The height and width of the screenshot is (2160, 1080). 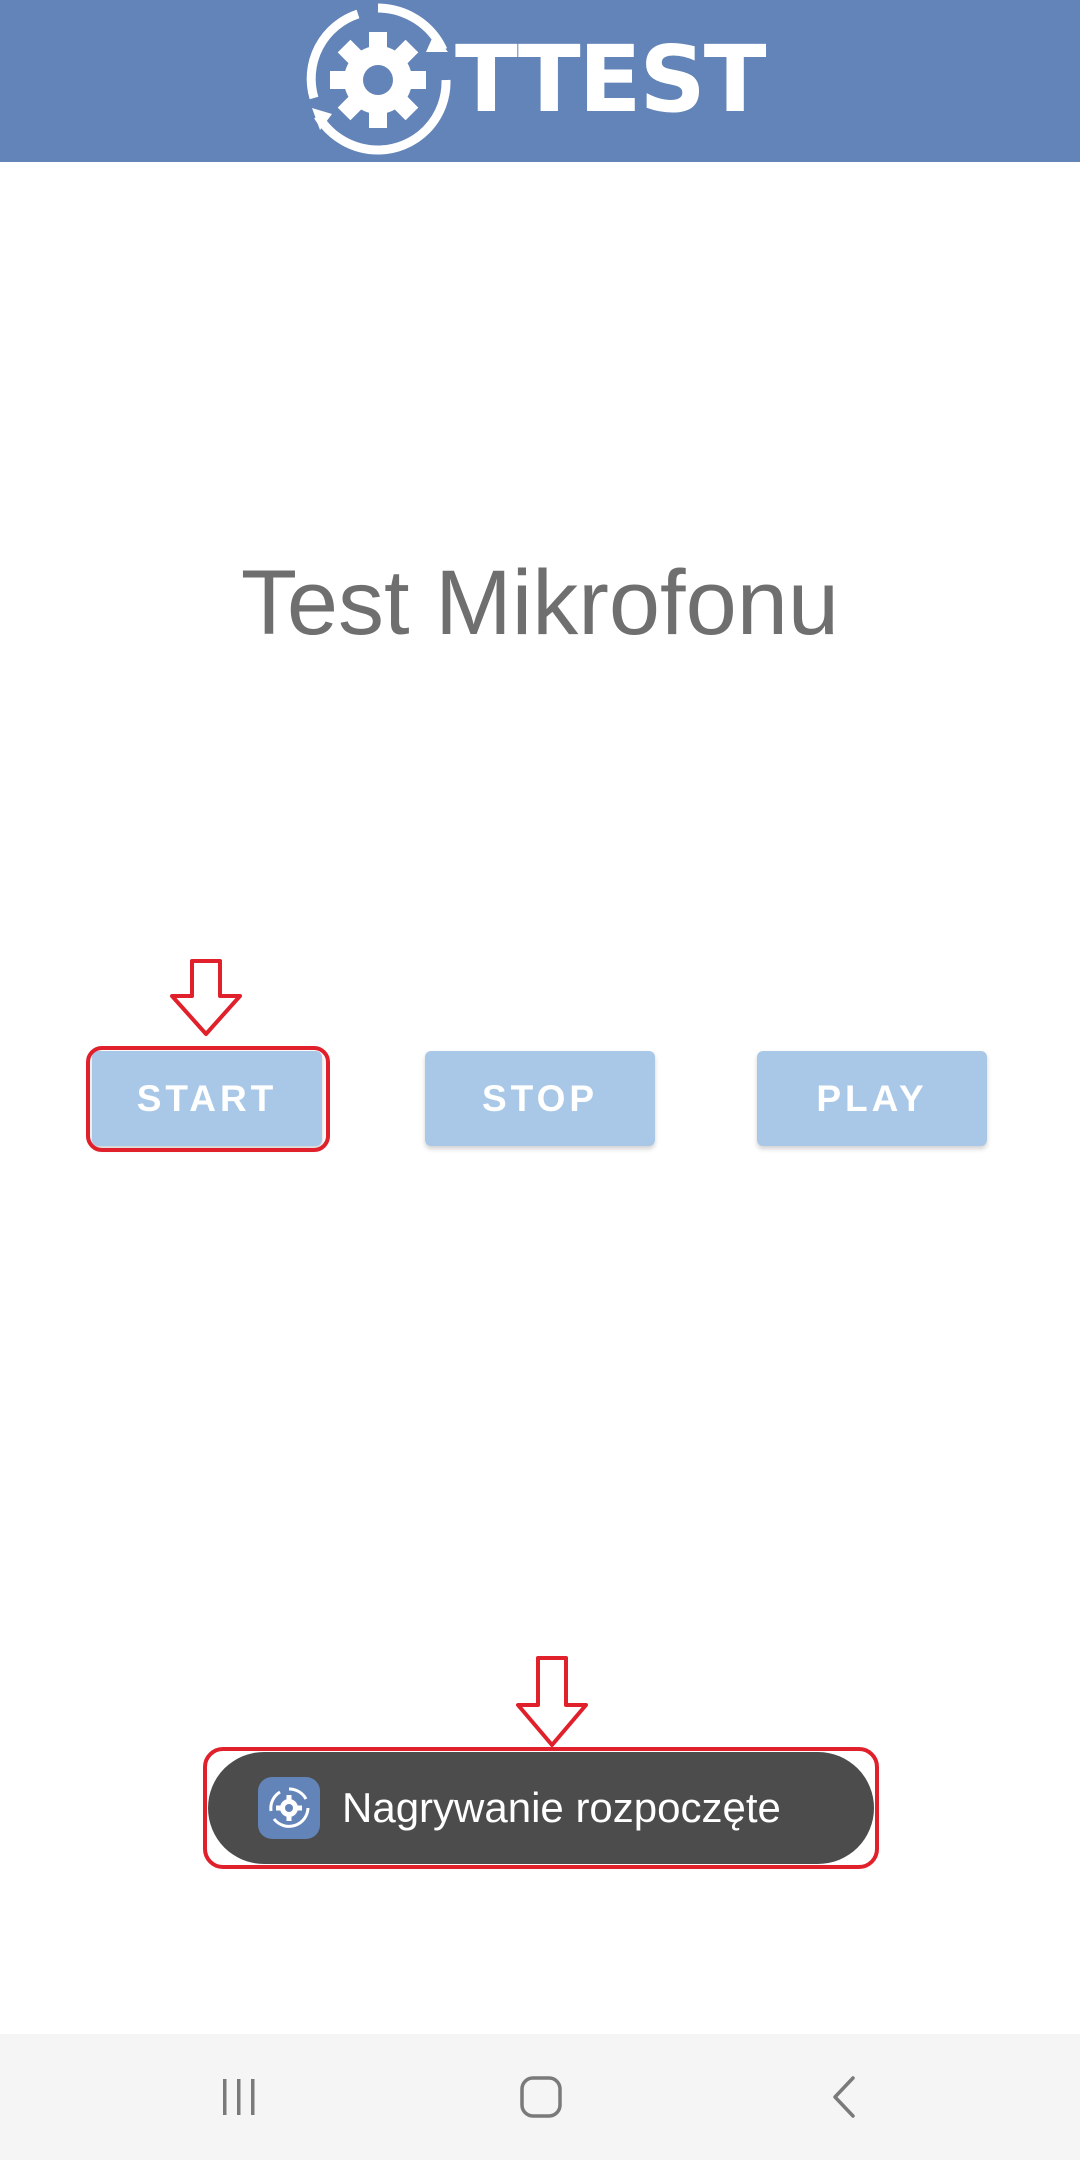 What do you see at coordinates (540, 1098) in the screenshot?
I see `stop-button: STOP` at bounding box center [540, 1098].